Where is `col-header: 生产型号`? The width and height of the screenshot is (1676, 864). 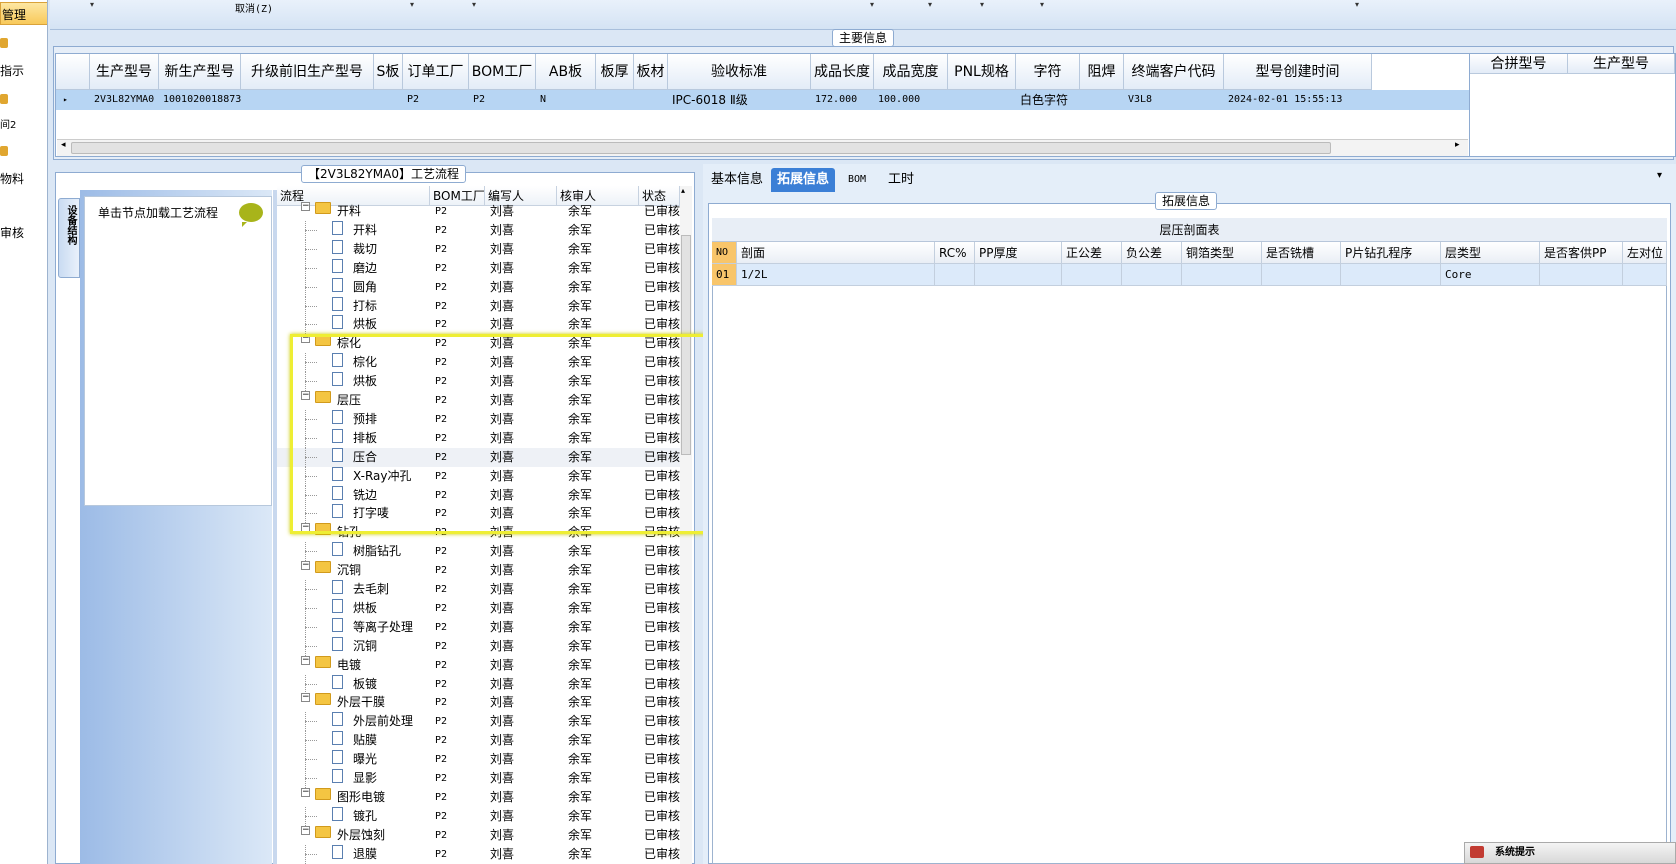 col-header: 生产型号 is located at coordinates (124, 72).